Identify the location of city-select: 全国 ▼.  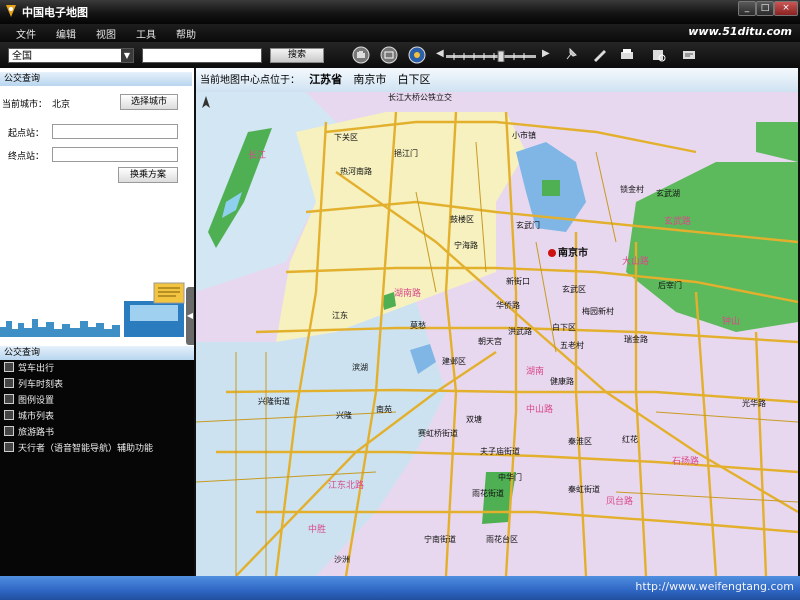
(71, 55).